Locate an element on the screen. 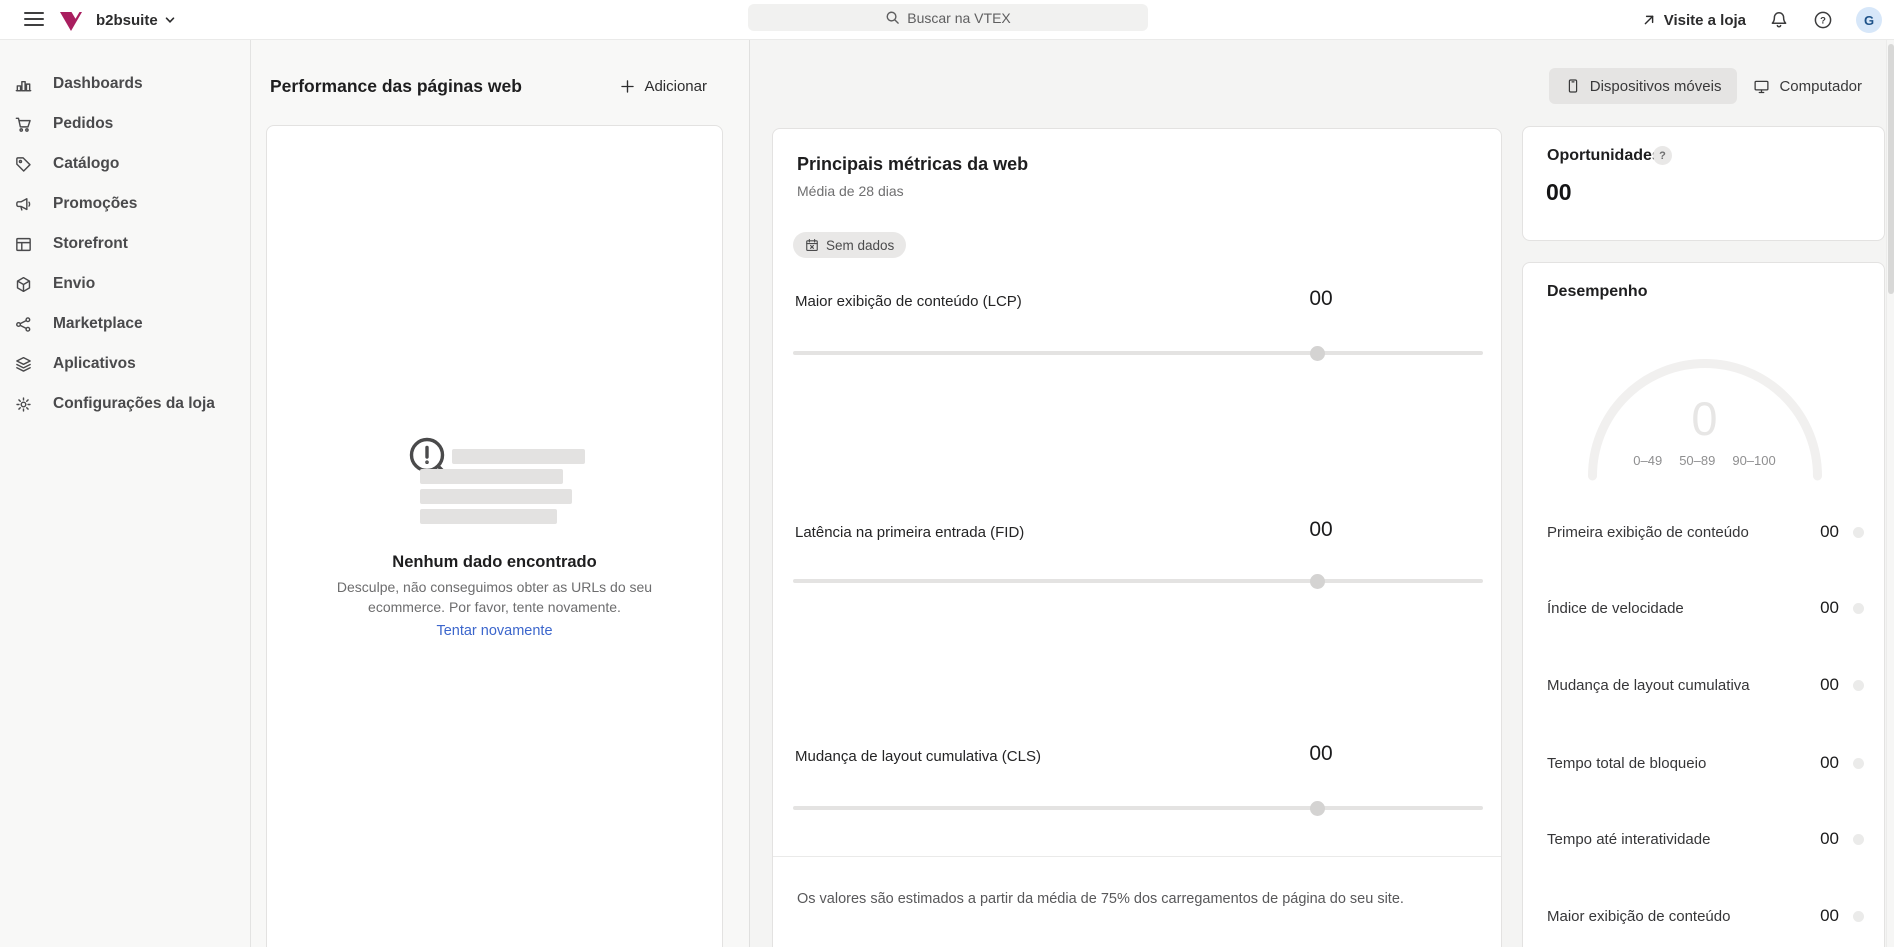 This screenshot has height=947, width=1894. external-link-icon is located at coordinates (1649, 20).